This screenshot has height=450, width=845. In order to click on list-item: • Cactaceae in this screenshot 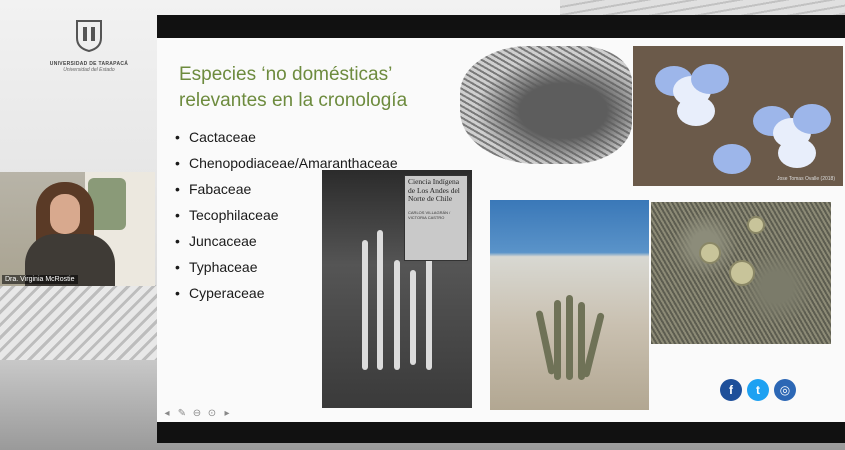, I will do `click(215, 137)`.